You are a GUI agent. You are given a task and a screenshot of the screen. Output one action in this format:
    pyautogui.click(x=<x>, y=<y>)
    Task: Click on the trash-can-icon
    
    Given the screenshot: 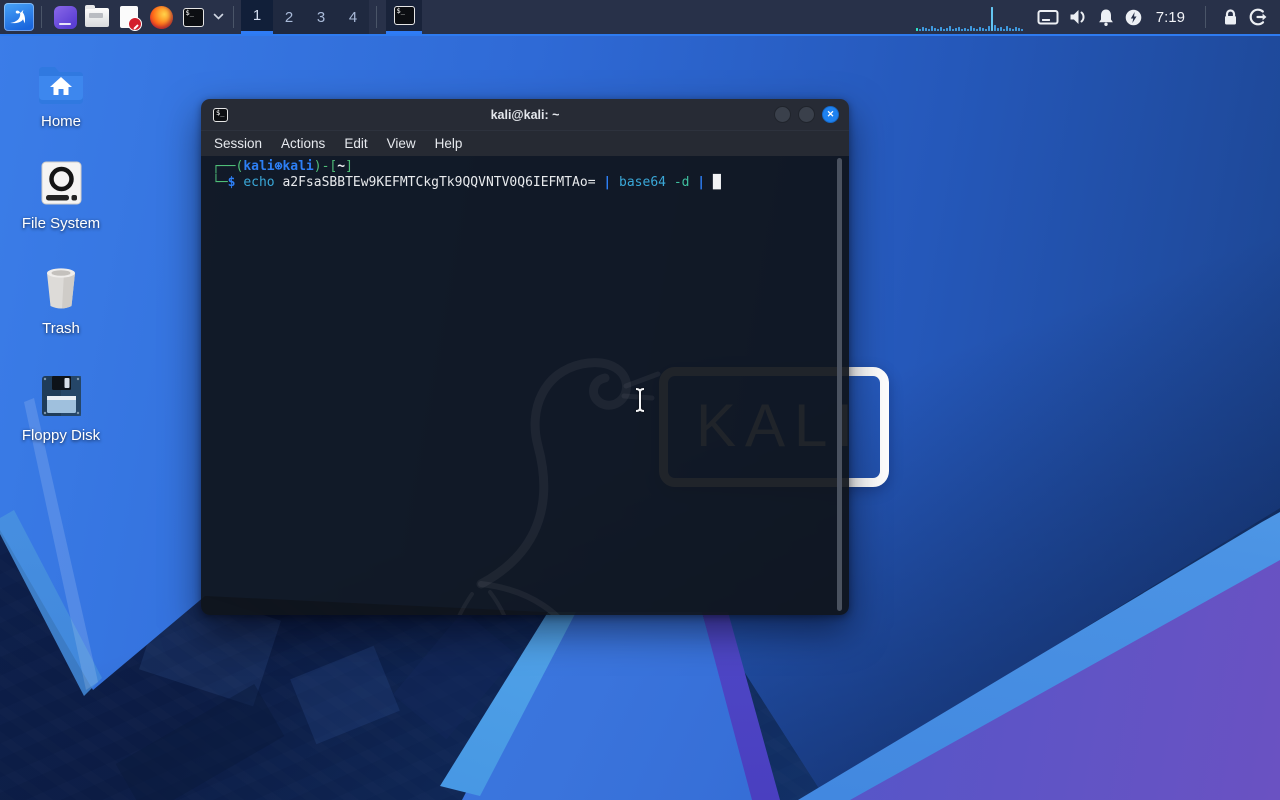 What is the action you would take?
    pyautogui.click(x=61, y=287)
    